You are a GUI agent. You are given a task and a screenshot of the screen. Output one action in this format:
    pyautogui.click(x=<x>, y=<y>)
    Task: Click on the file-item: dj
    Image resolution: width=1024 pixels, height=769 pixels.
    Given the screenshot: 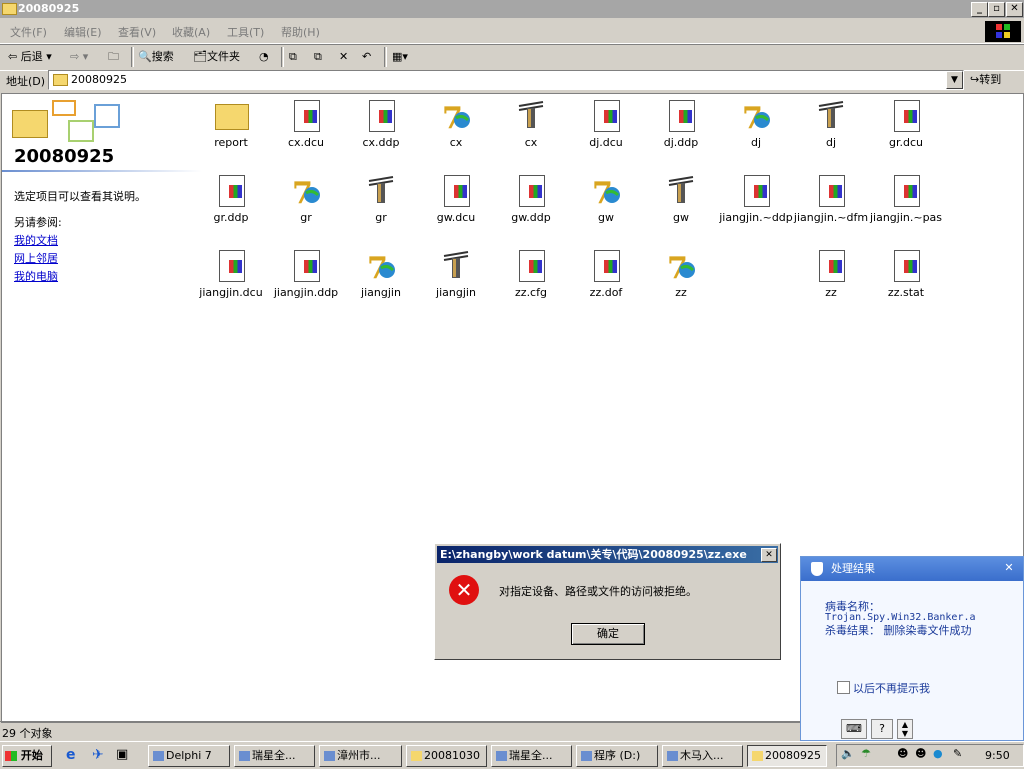 What is the action you would take?
    pyautogui.click(x=831, y=131)
    